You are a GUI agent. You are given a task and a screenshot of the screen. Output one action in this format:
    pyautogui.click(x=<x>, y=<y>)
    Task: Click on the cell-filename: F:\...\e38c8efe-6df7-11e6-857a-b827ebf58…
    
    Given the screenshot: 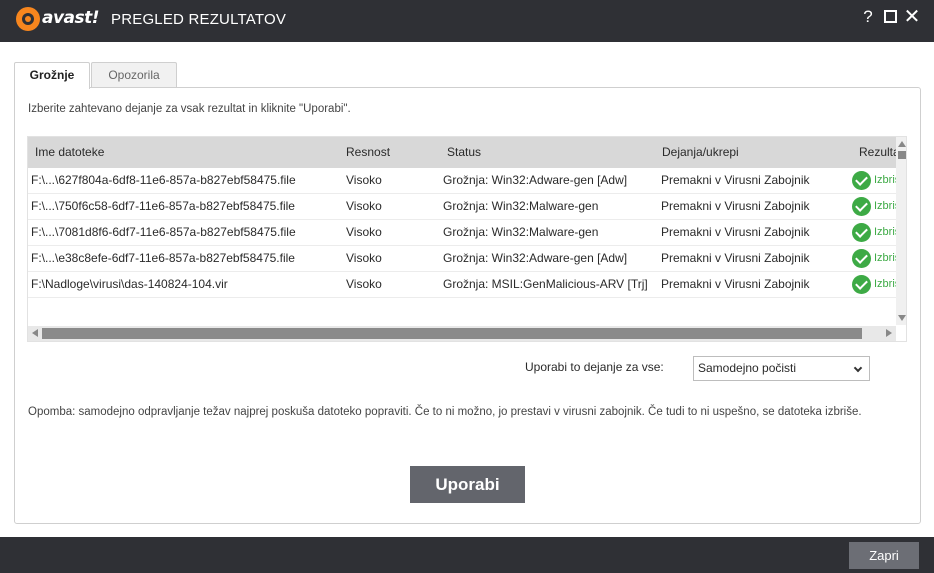 What is the action you would take?
    pyautogui.click(x=163, y=258)
    